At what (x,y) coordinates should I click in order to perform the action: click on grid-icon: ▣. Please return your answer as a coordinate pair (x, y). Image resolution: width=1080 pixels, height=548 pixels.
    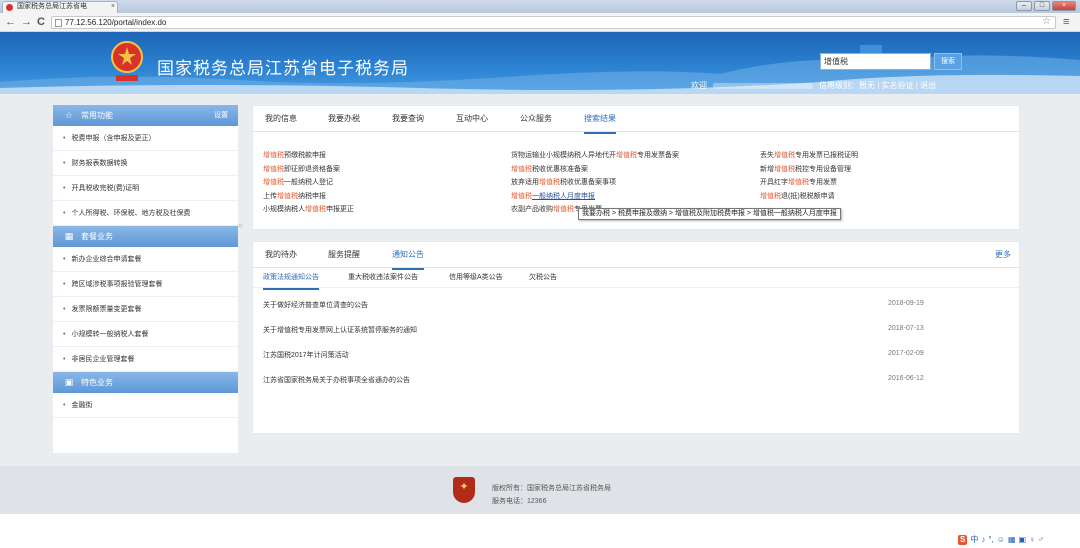
    Looking at the image, I should click on (69, 382).